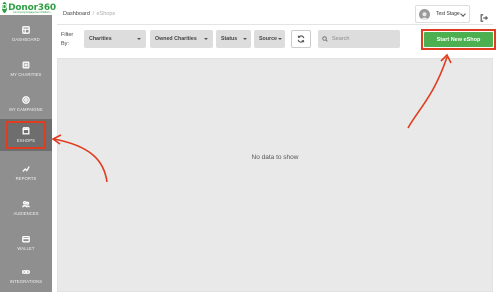  I want to click on dropdown-label: Charities, so click(100, 39).